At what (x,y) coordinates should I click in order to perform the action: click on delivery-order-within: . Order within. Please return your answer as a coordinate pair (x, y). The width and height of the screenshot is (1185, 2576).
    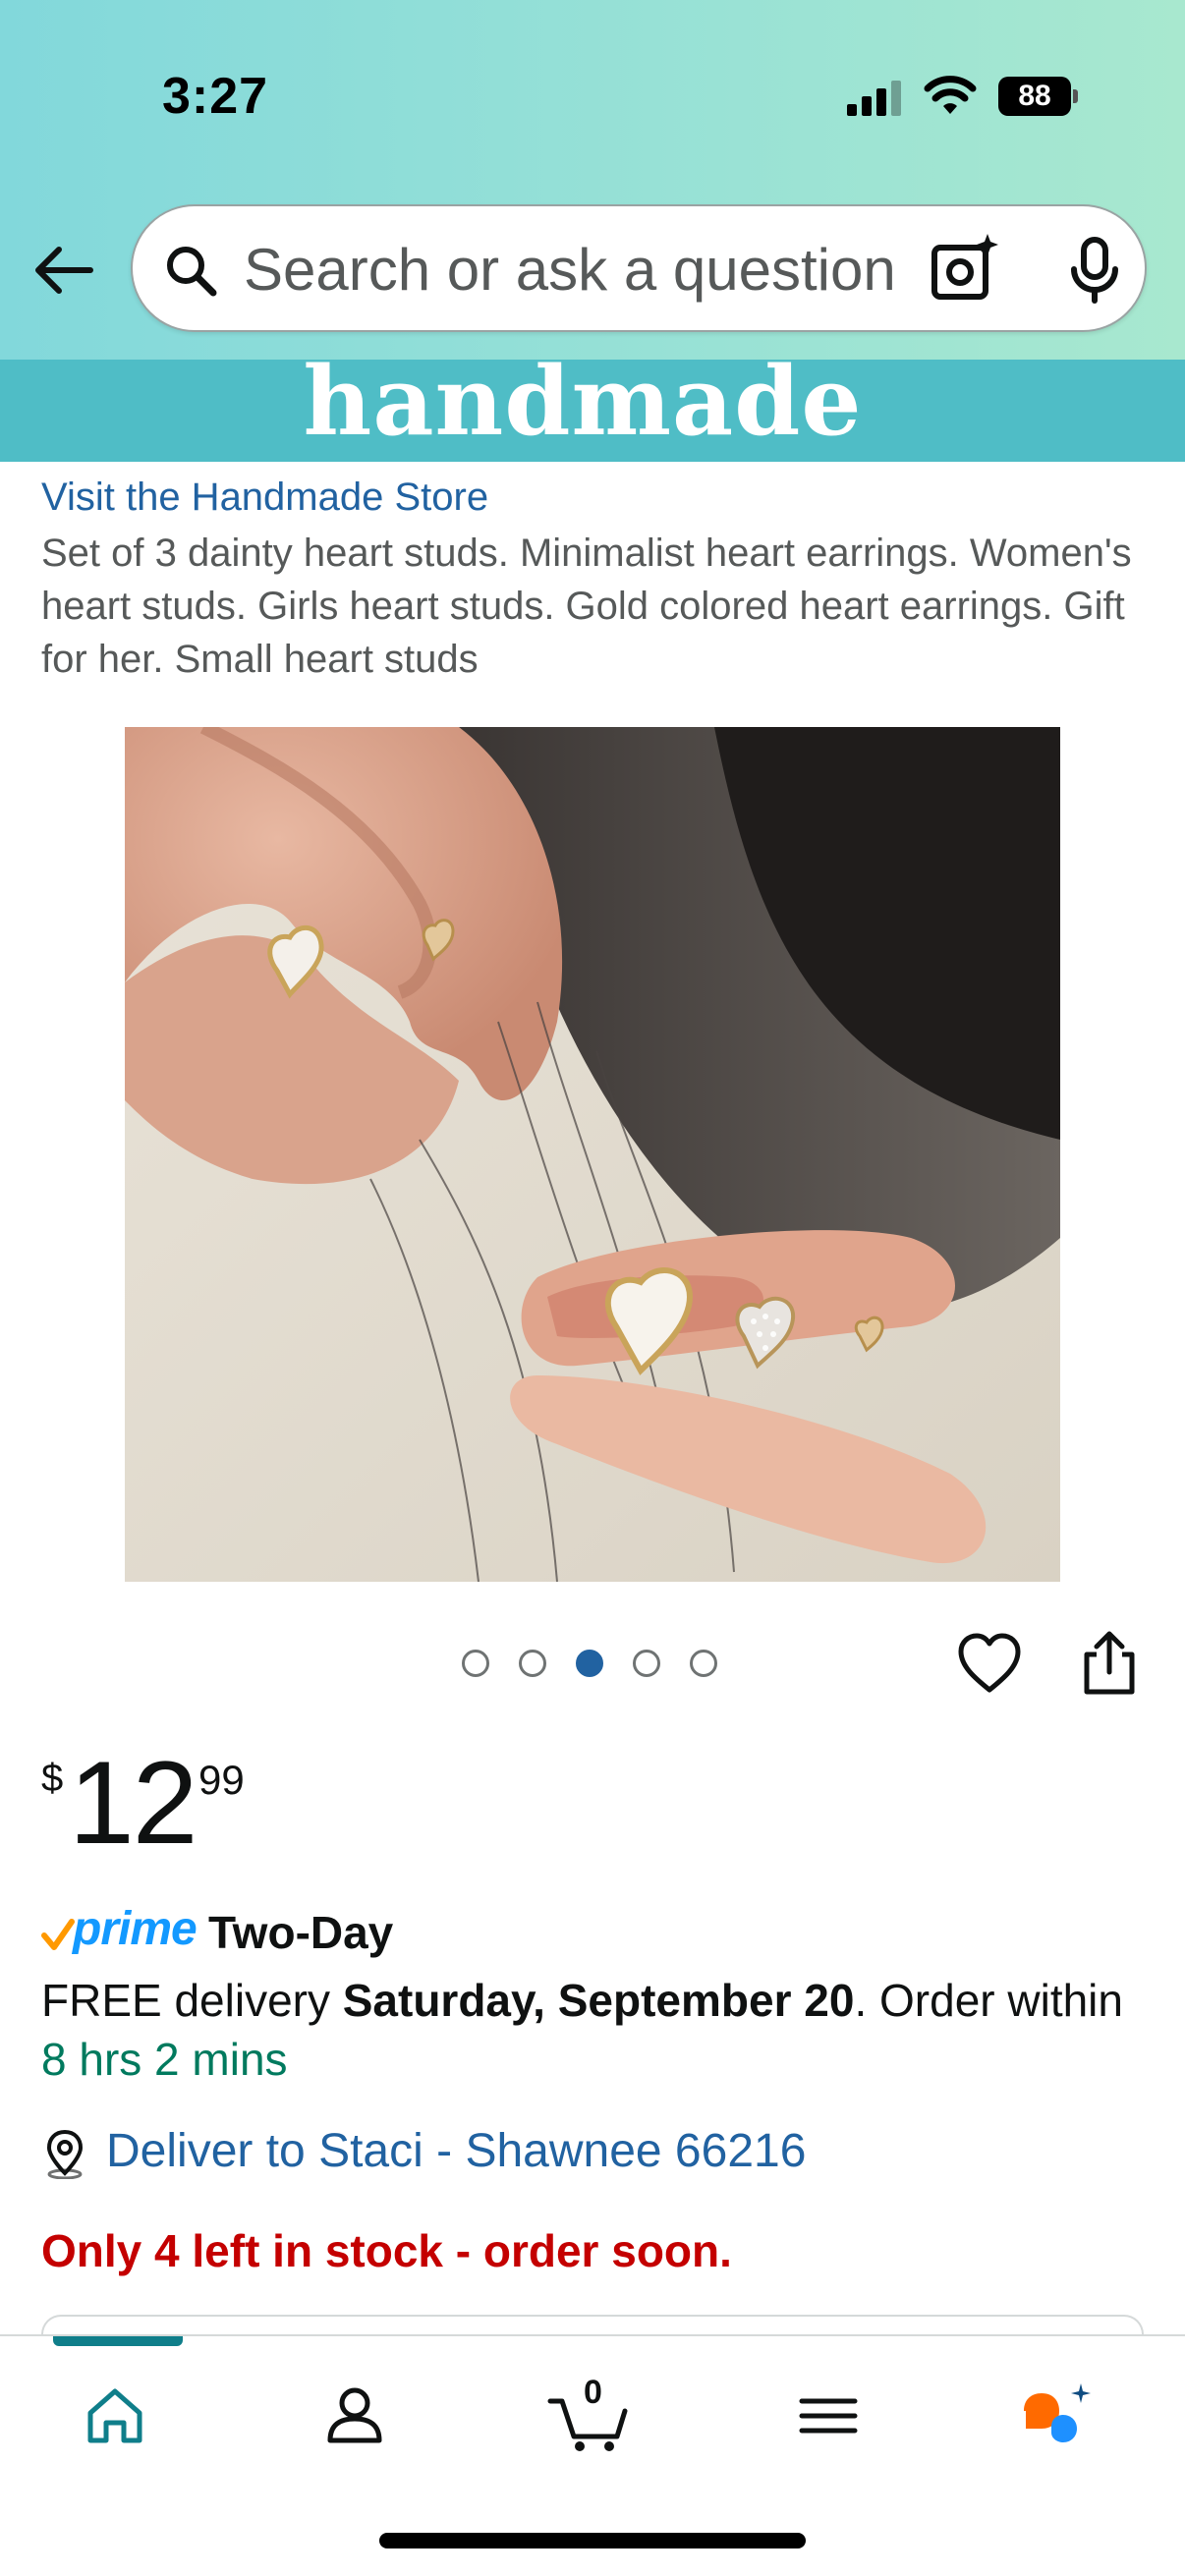
    Looking at the image, I should click on (989, 2000).